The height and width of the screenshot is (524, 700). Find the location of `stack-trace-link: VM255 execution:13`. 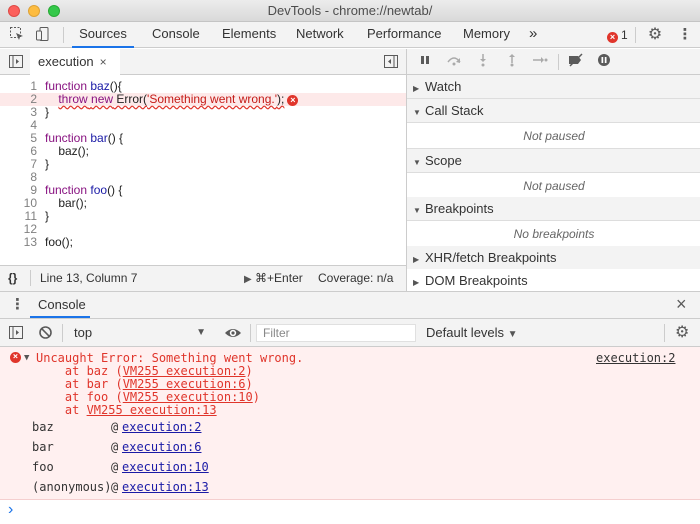

stack-trace-link: VM255 execution:13 is located at coordinates (152, 410).